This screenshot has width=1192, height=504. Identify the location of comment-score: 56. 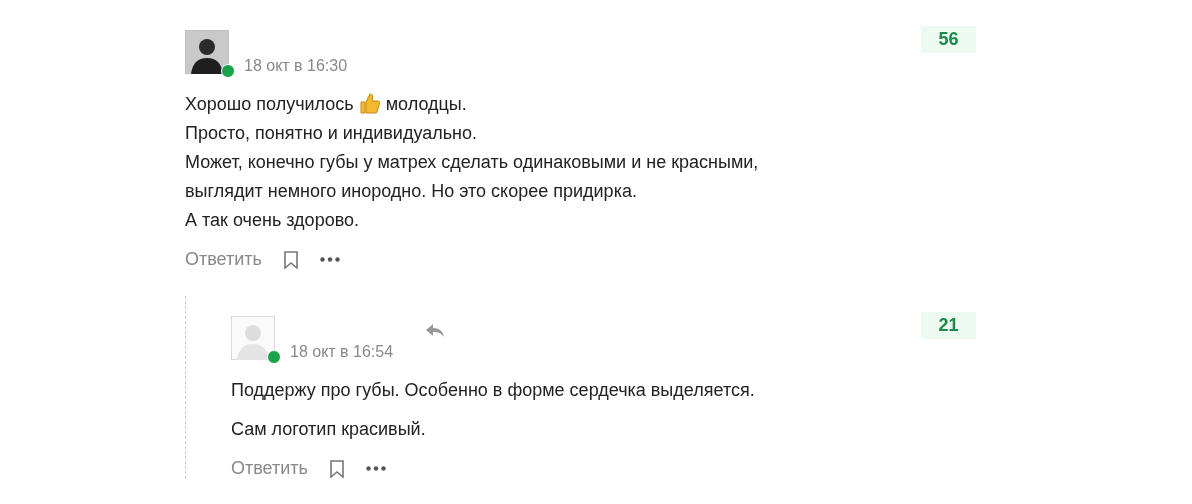
(948, 39).